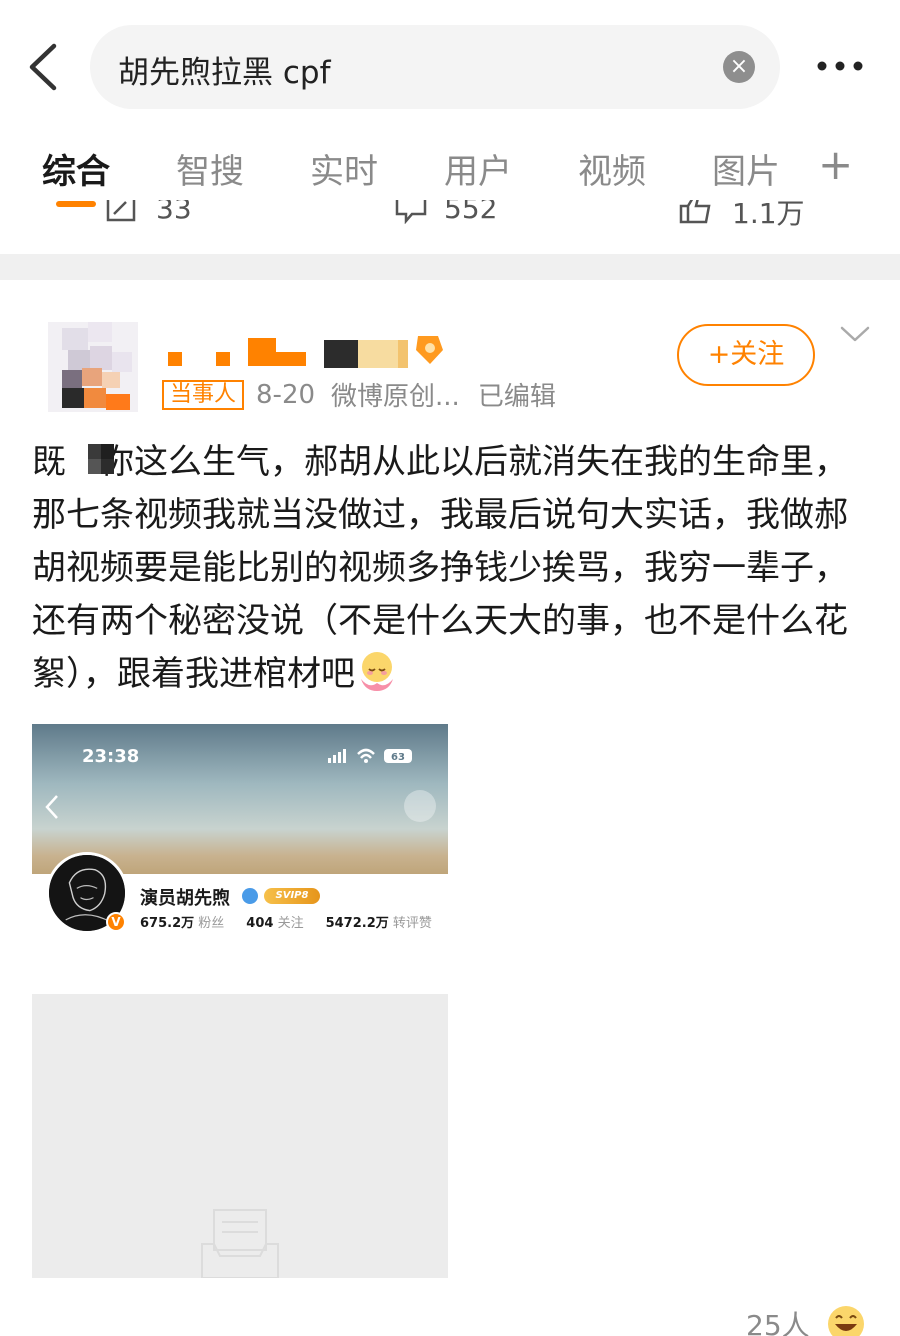 The width and height of the screenshot is (900, 1336). What do you see at coordinates (76, 168) in the screenshot?
I see `tab-comprehensive: 综合` at bounding box center [76, 168].